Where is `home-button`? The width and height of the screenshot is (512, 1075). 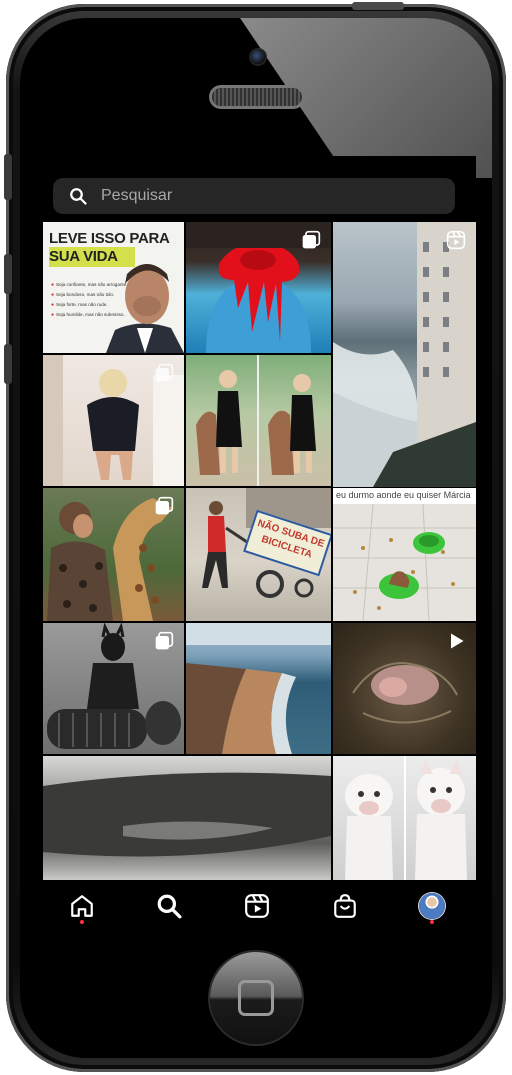 home-button is located at coordinates (256, 998).